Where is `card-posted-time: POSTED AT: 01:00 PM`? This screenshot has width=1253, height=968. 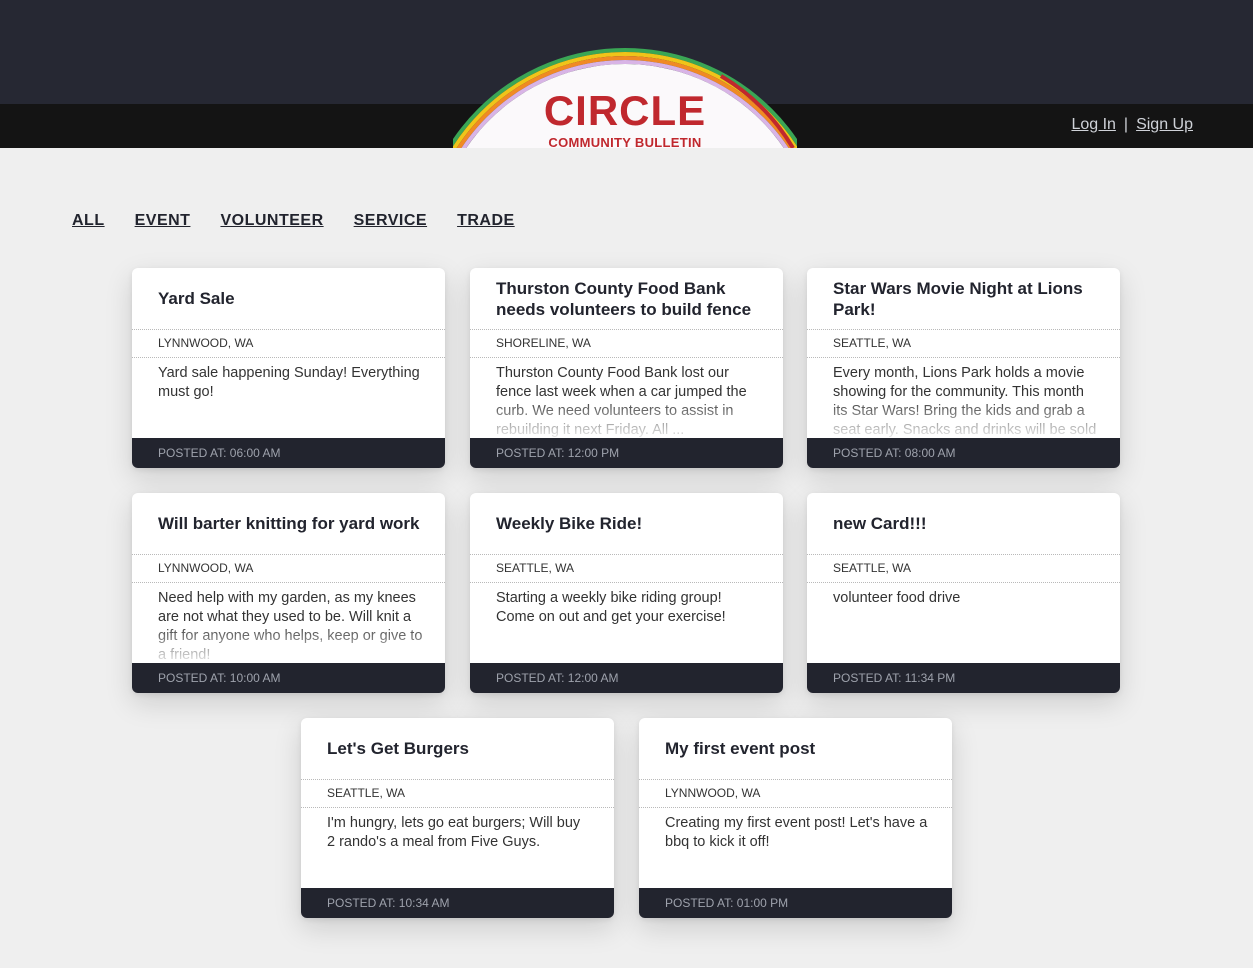 card-posted-time: POSTED AT: 01:00 PM is located at coordinates (795, 903).